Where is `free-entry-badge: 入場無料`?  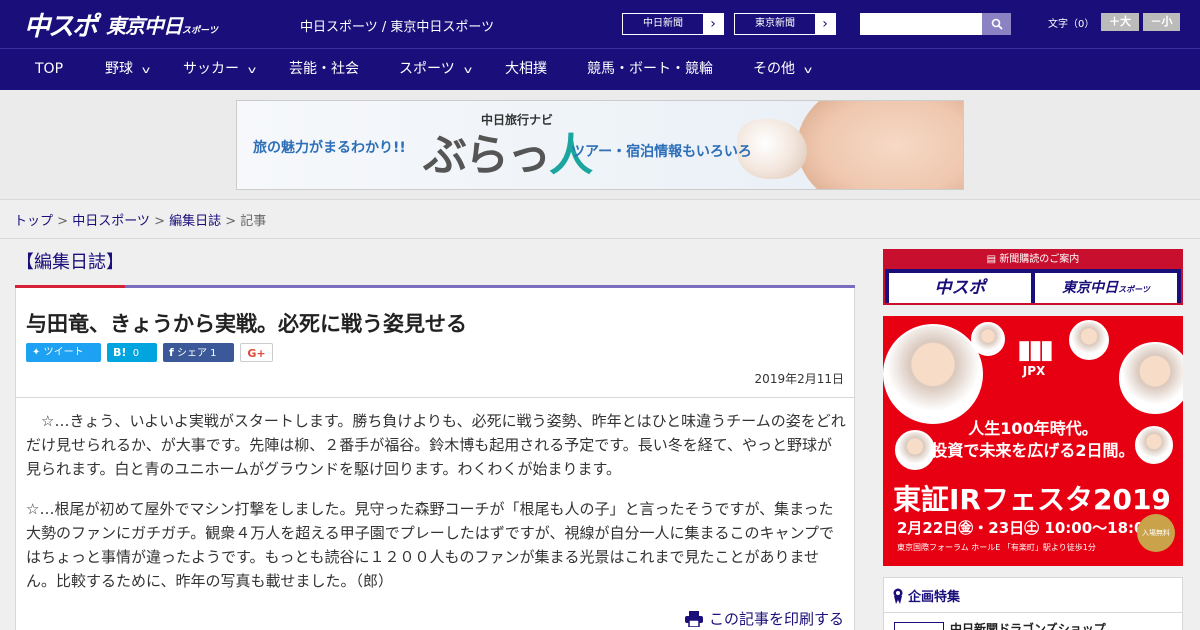 free-entry-badge: 入場無料 is located at coordinates (1156, 533).